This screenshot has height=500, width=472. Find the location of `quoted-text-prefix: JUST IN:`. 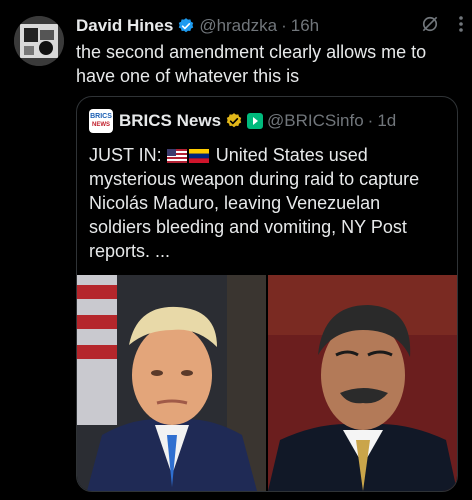

quoted-text-prefix: JUST IN: is located at coordinates (128, 155).